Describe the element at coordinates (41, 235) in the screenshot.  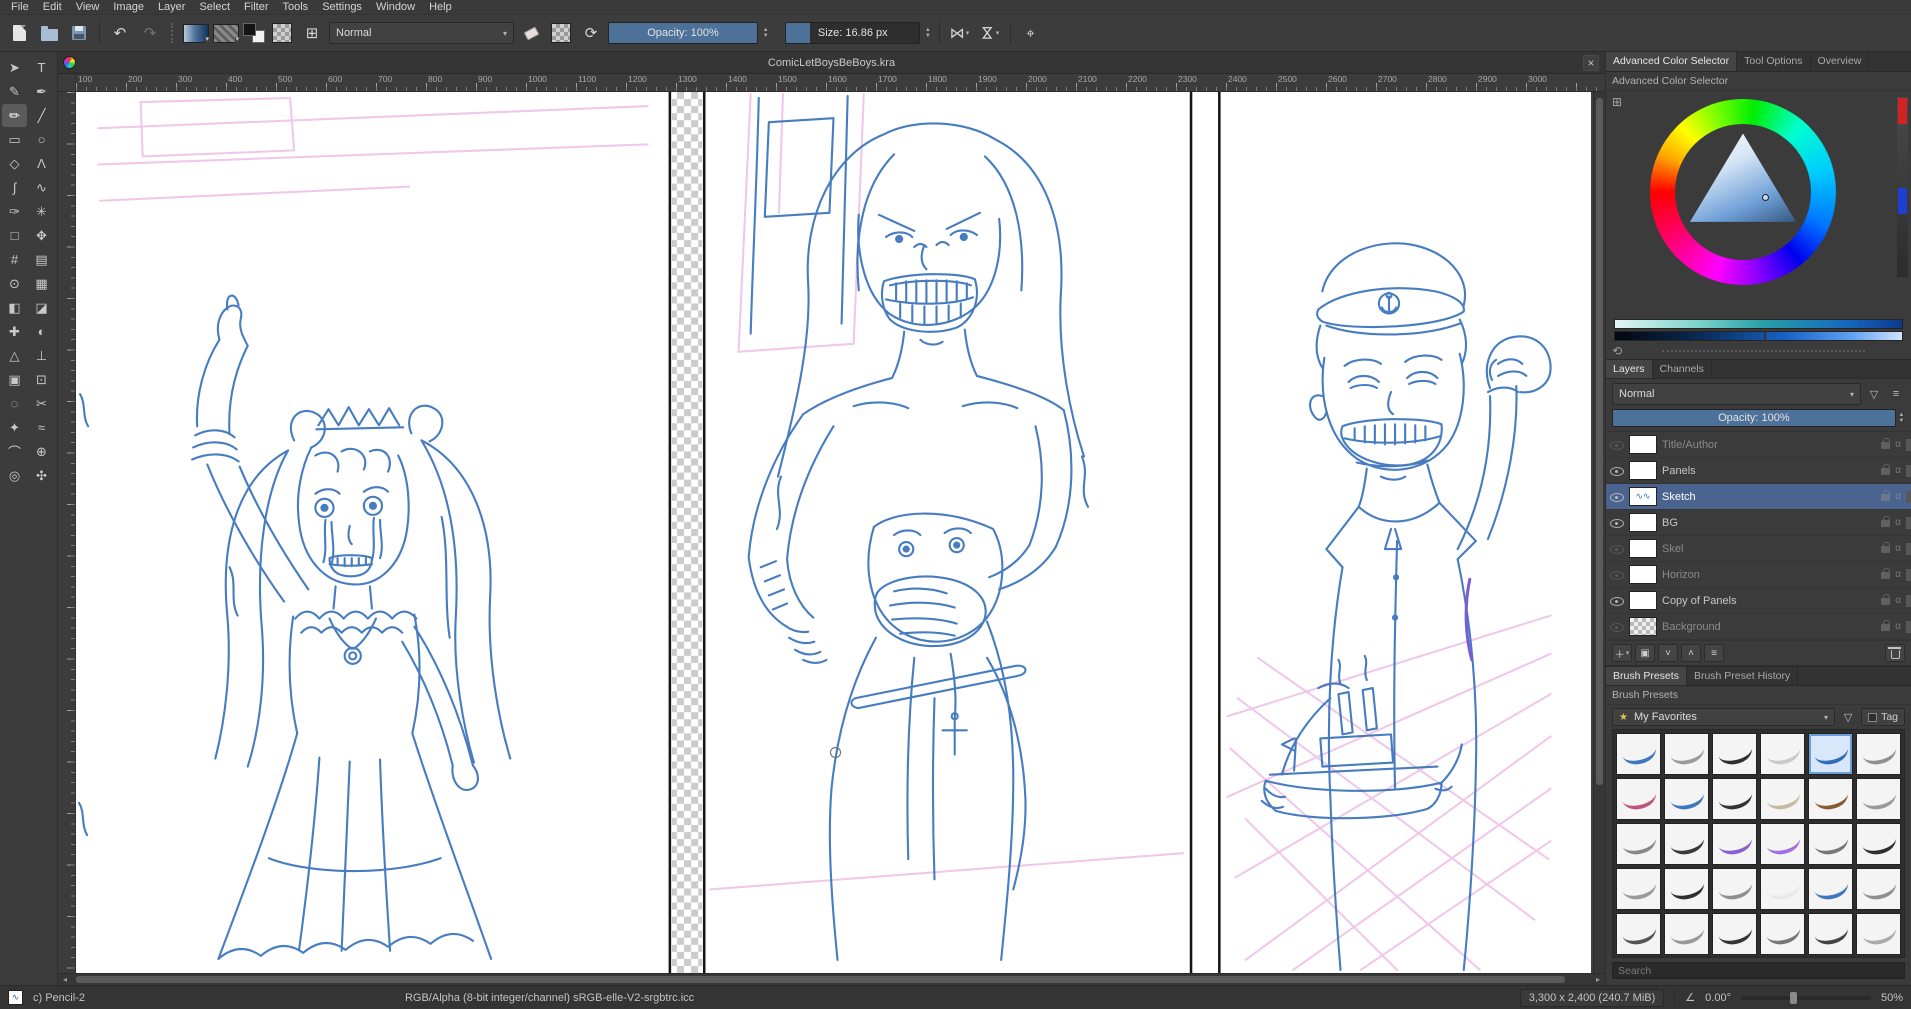
I see `move-tool: ✥` at that location.